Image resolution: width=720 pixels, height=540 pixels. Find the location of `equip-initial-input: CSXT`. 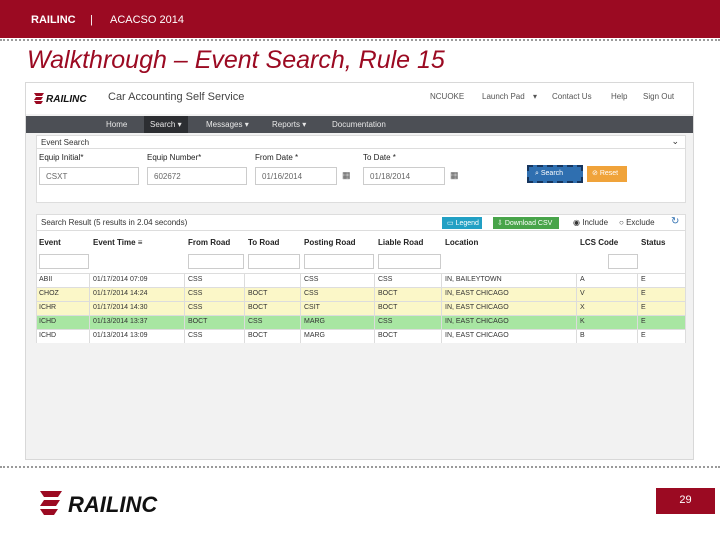

equip-initial-input: CSXT is located at coordinates (89, 176).